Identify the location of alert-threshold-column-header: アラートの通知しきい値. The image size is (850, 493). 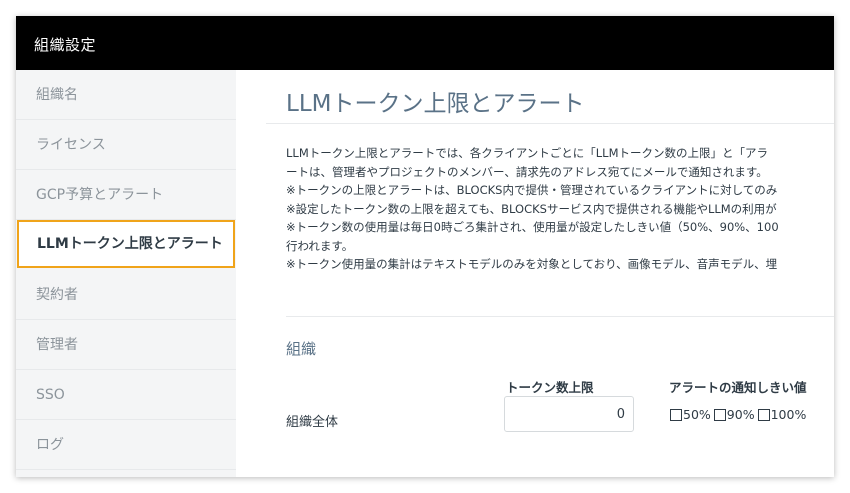
(738, 387).